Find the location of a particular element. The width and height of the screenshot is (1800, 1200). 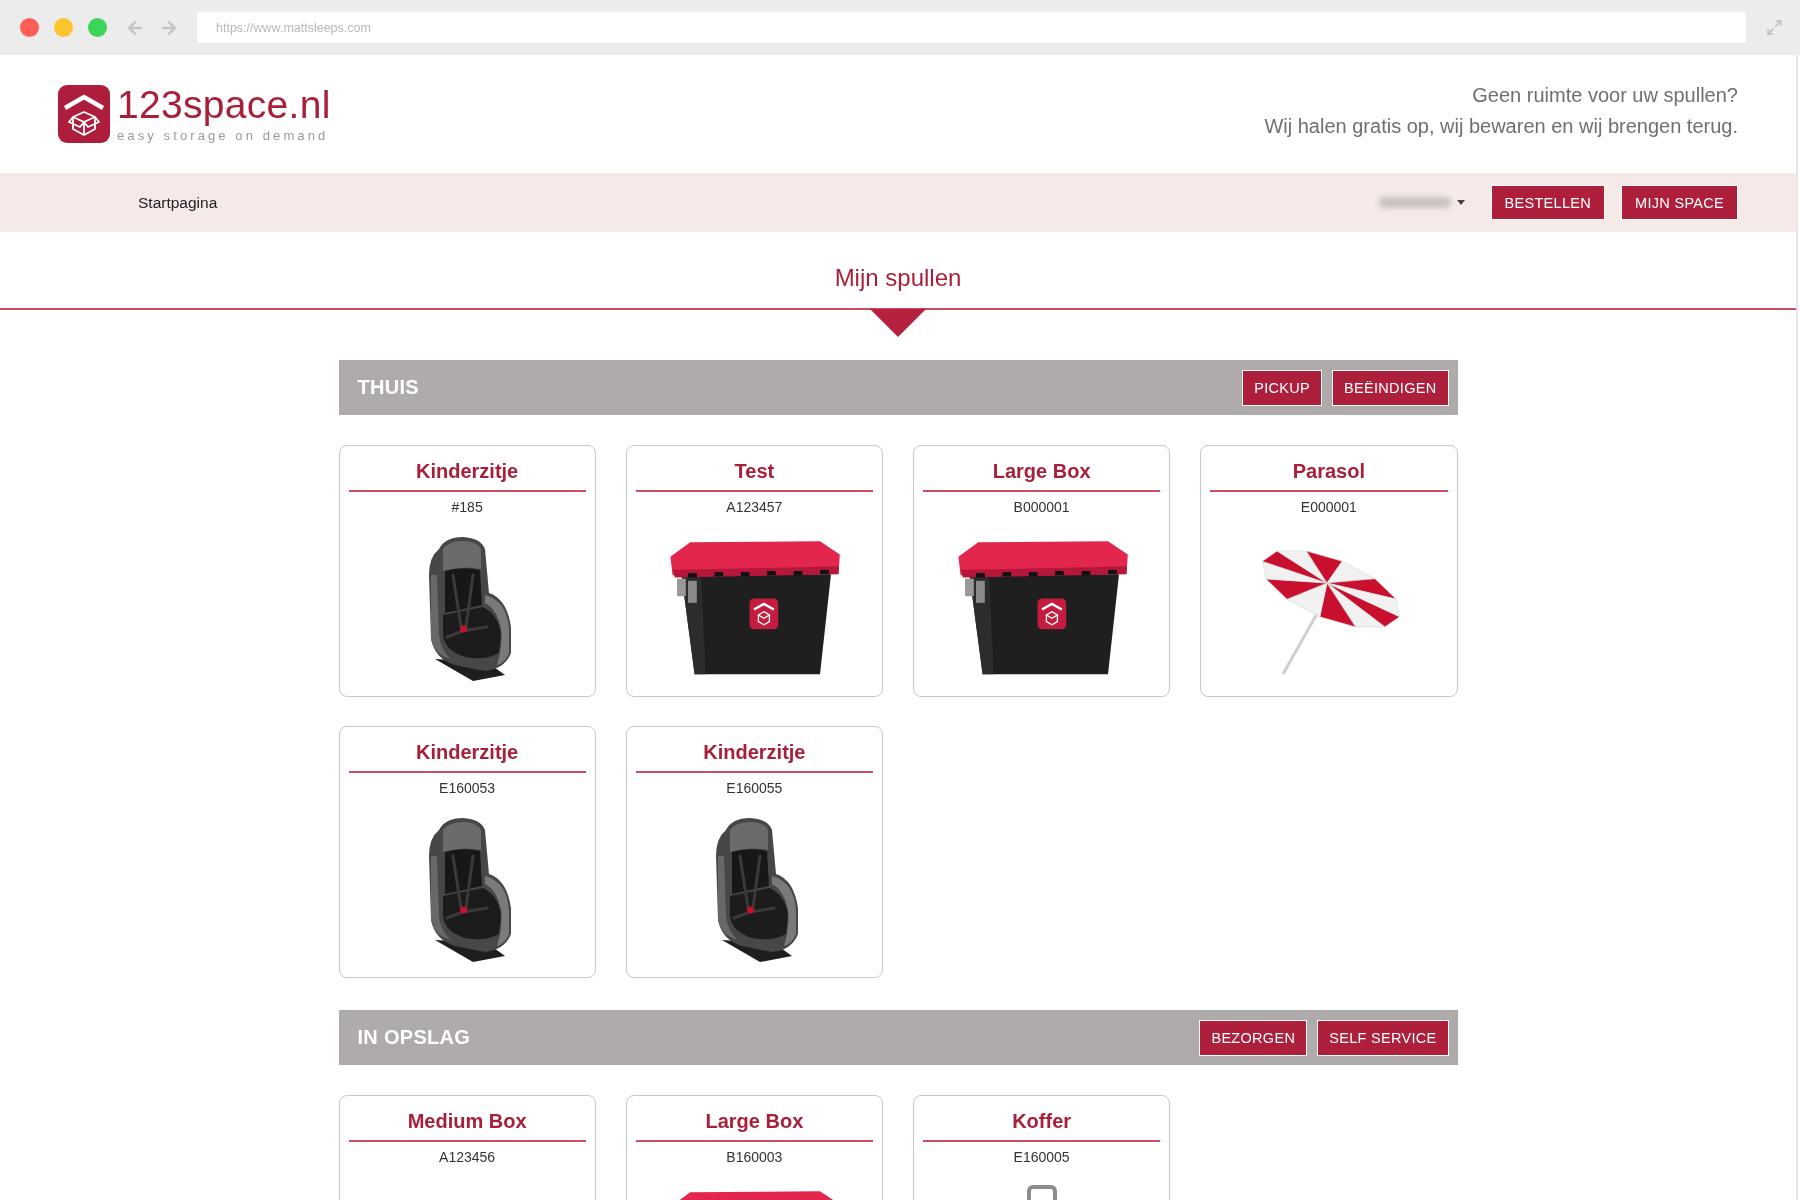

item-name: Medium Box is located at coordinates (467, 1121).